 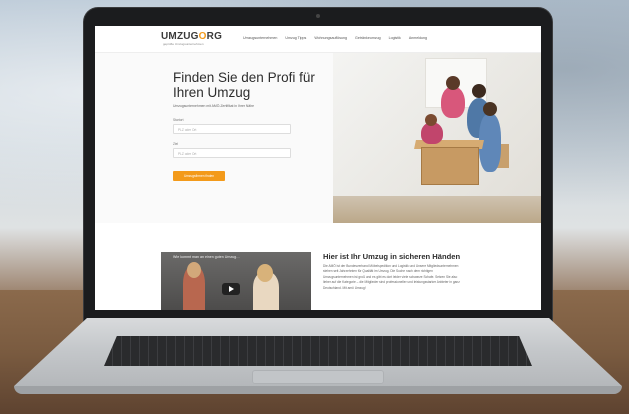 What do you see at coordinates (232, 153) in the screenshot?
I see `to-input: PLZ oder Ort` at bounding box center [232, 153].